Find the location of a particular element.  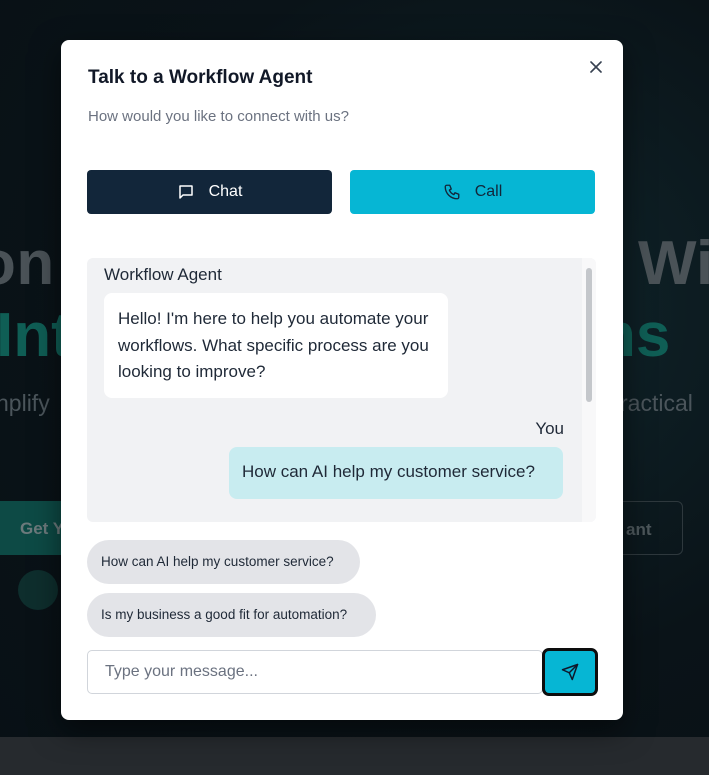

page-footer is located at coordinates (354, 756).